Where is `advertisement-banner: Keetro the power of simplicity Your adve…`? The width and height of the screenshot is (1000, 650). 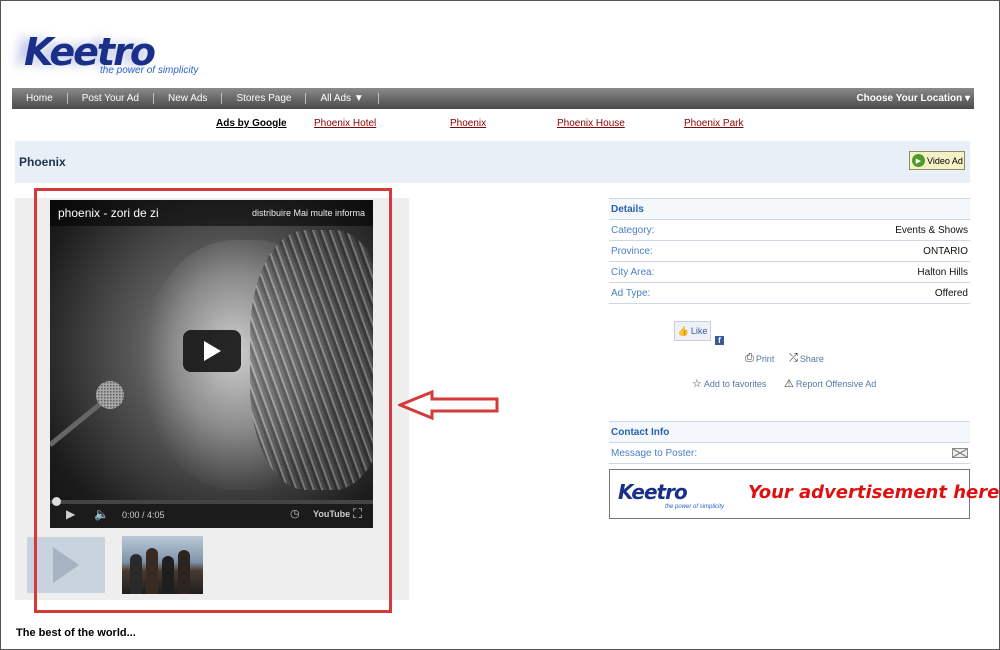
advertisement-banner: Keetro the power of simplicity Your adve… is located at coordinates (804, 494).